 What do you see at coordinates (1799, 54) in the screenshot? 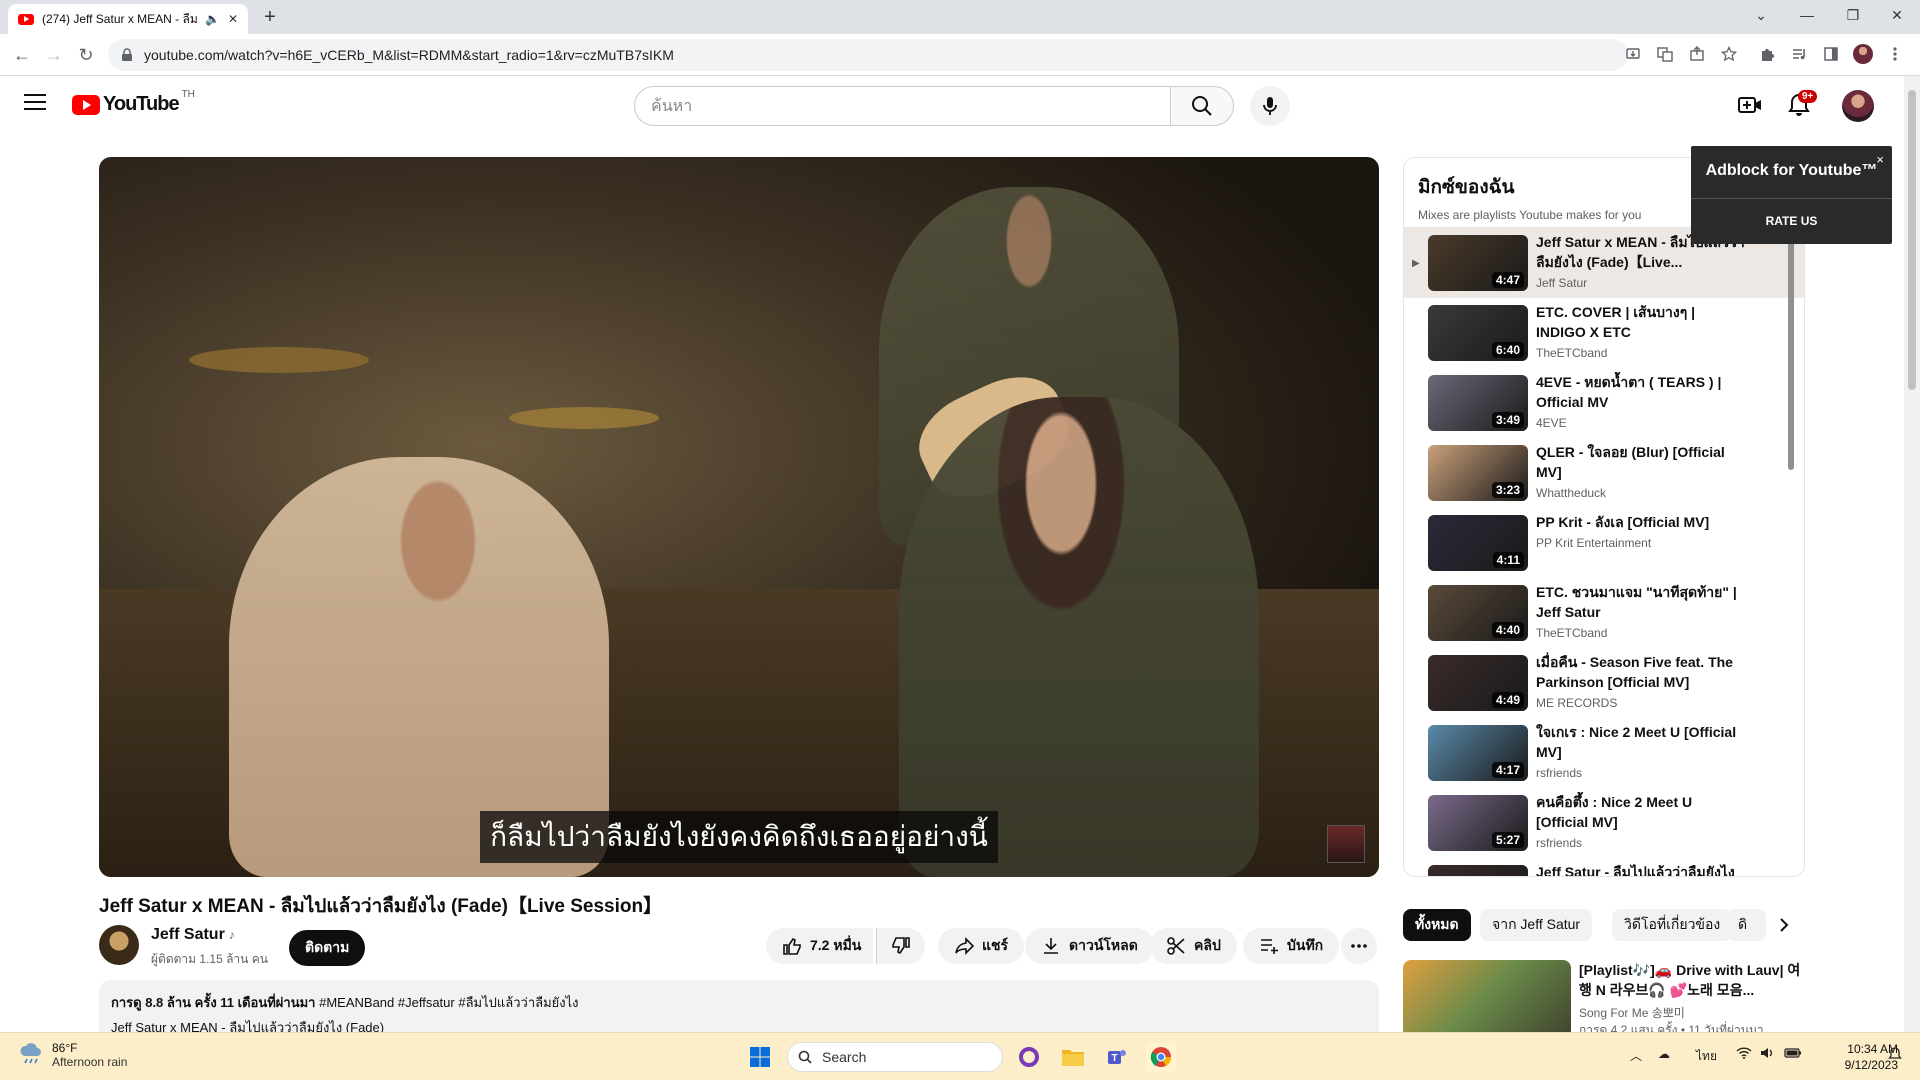
I see `media-control-icon` at bounding box center [1799, 54].